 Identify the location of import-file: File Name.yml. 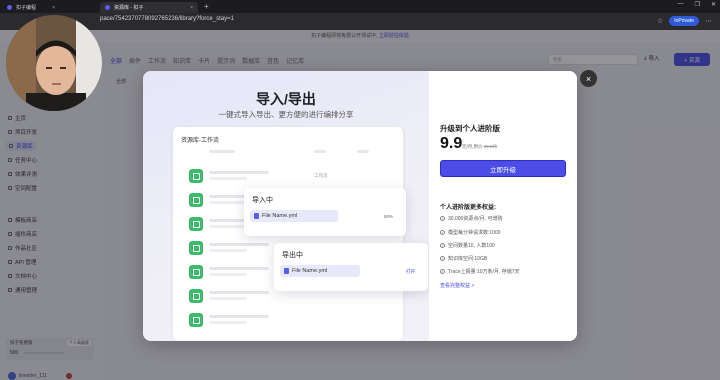
(294, 216).